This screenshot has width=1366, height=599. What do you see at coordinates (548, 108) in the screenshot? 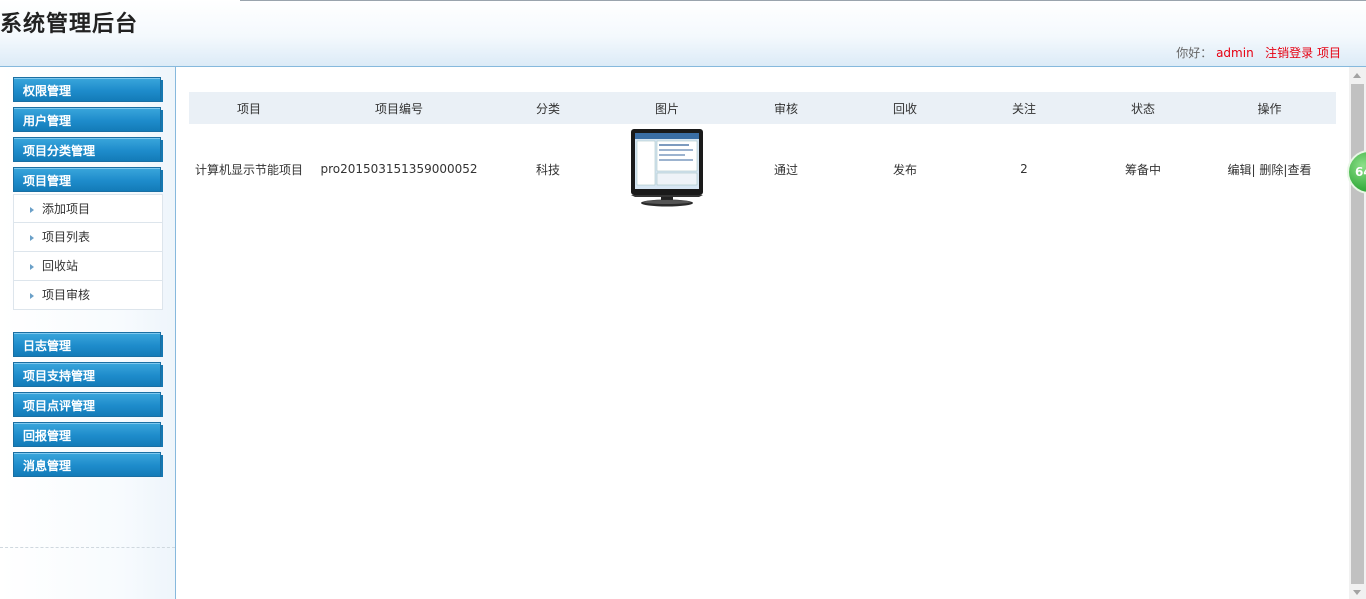
I see `column-header: 分类` at bounding box center [548, 108].